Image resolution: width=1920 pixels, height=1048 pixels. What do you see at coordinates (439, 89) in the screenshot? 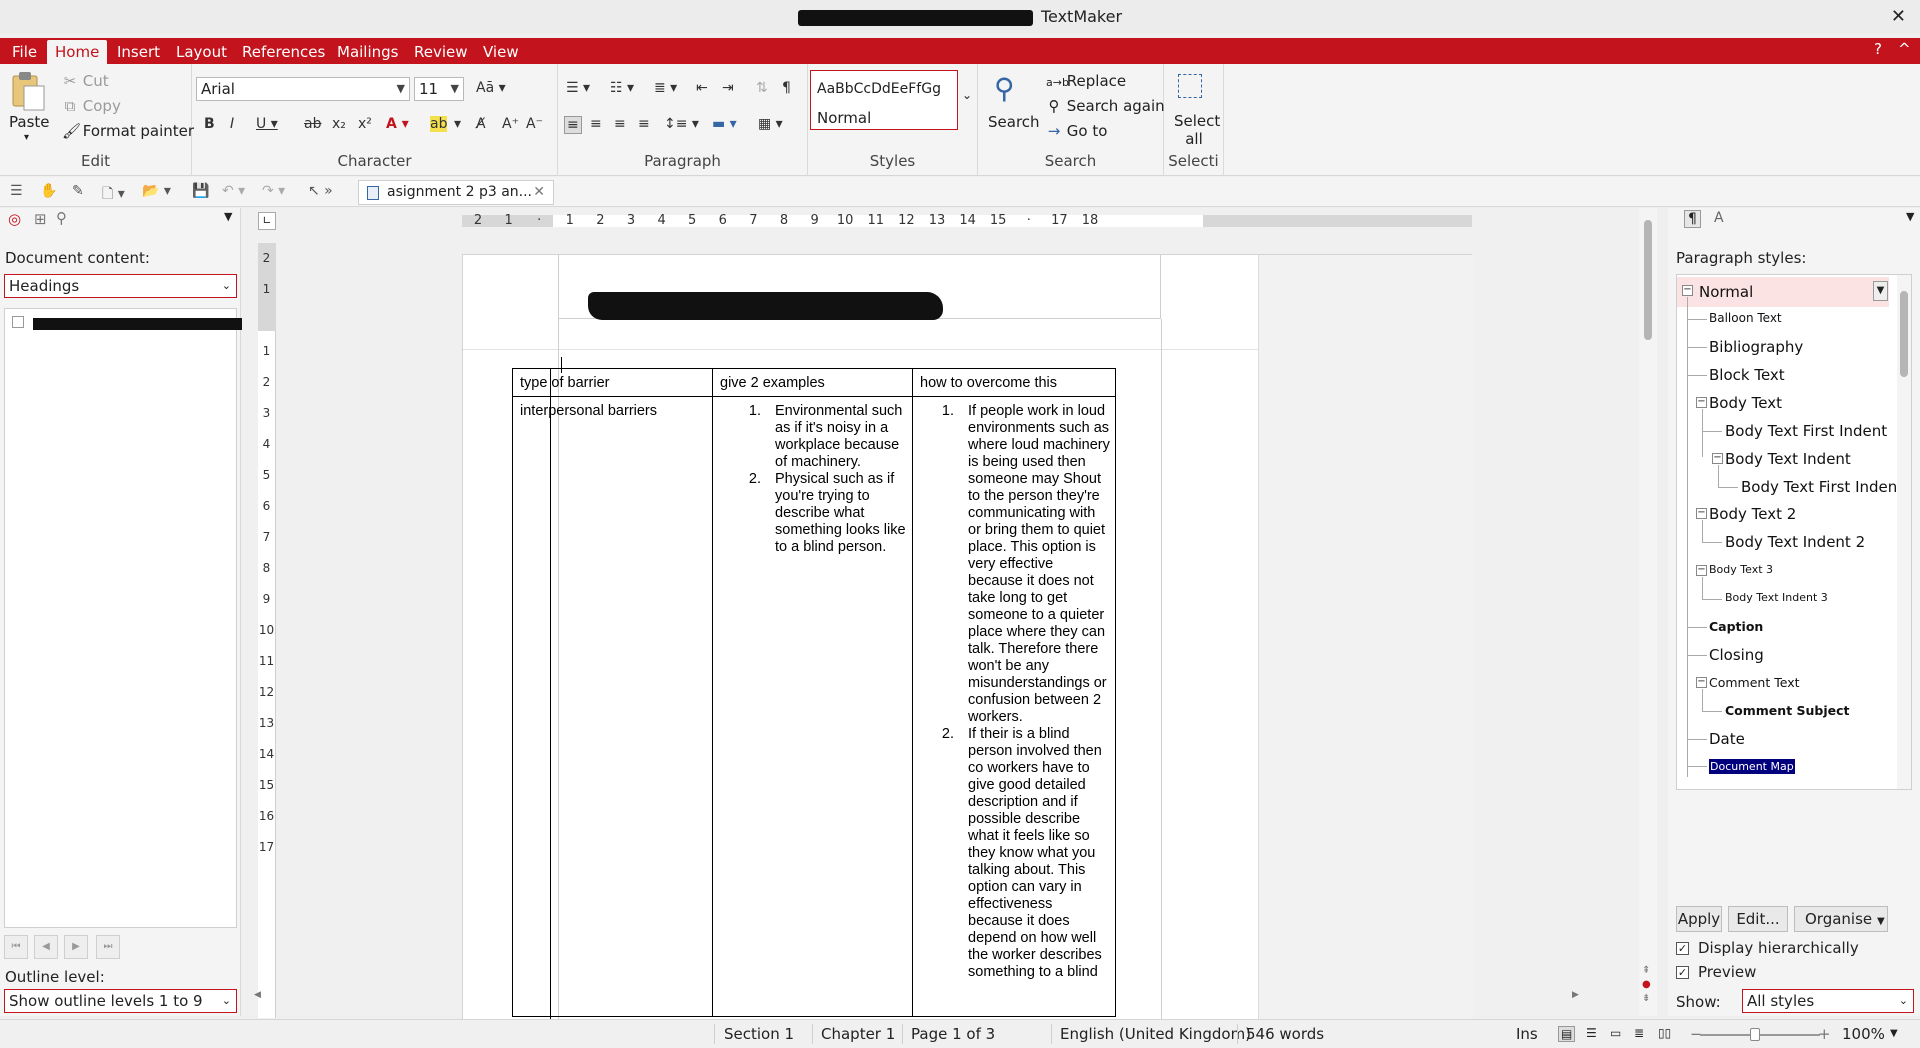
I see `font-size-combo: 11 ▼` at bounding box center [439, 89].